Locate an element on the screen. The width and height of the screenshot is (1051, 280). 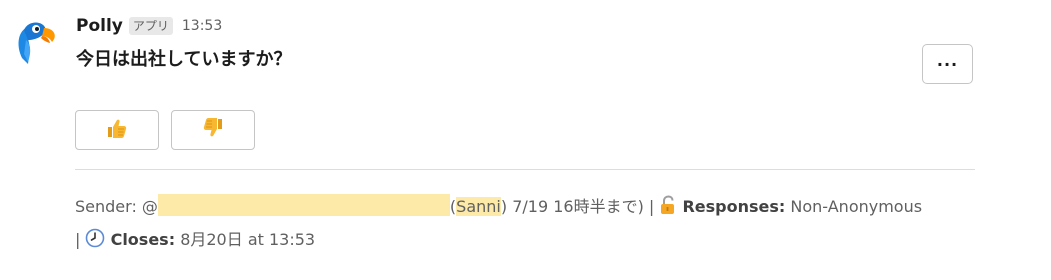
polly-avatar-icon is located at coordinates (36, 42).